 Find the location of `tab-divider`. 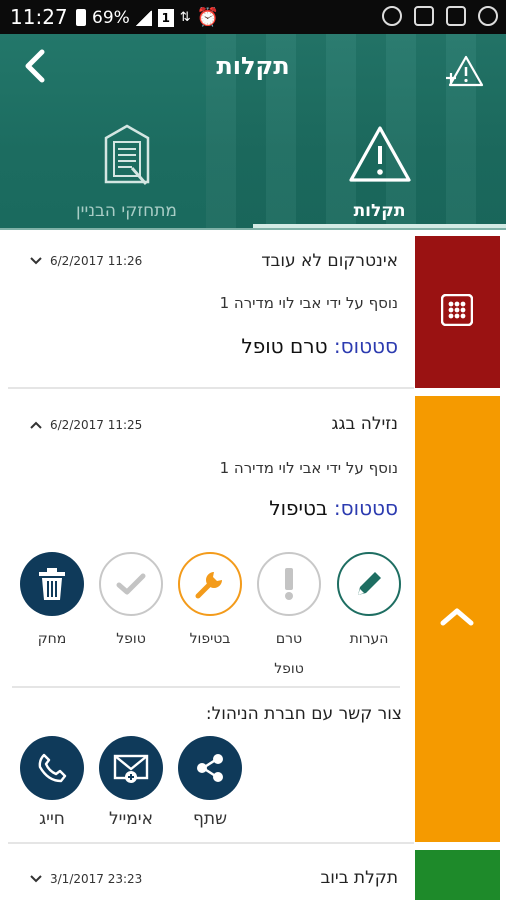

tab-divider is located at coordinates (253, 229).